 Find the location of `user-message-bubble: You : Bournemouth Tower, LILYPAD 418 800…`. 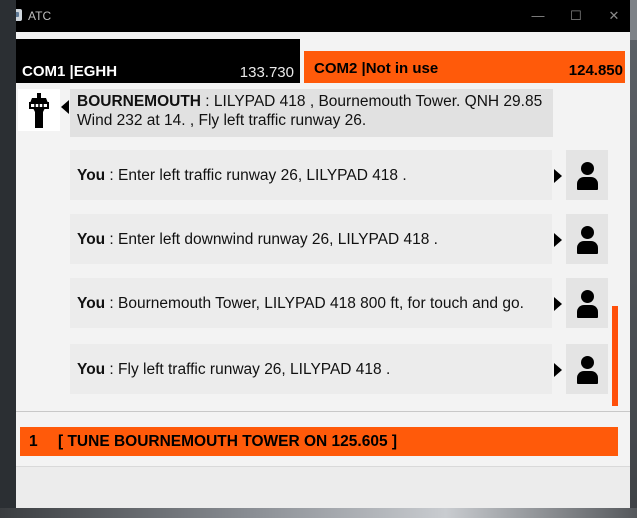

user-message-bubble: You : Bournemouth Tower, LILYPAD 418 800… is located at coordinates (311, 303).